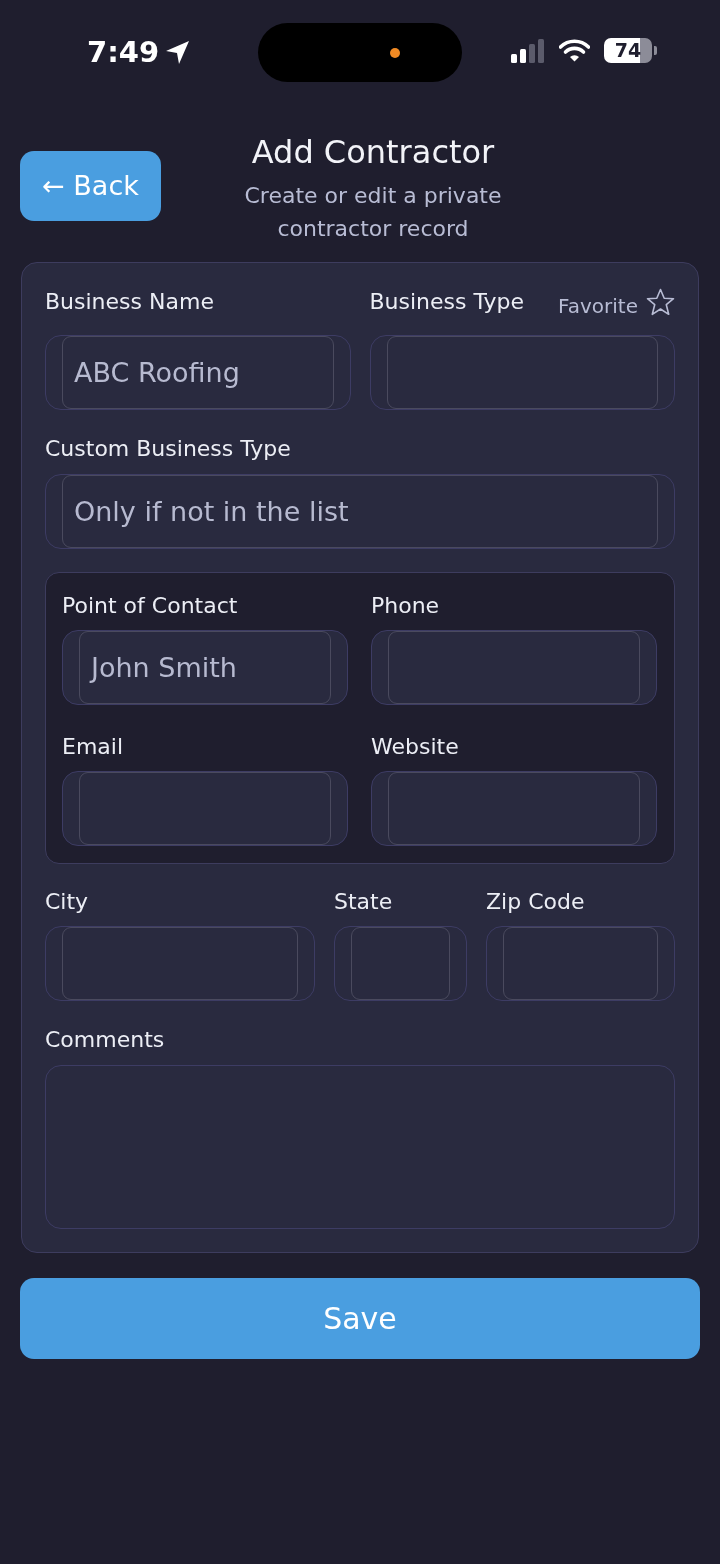 The height and width of the screenshot is (1564, 720). What do you see at coordinates (395, 53) in the screenshot?
I see `camera-indicator-icon` at bounding box center [395, 53].